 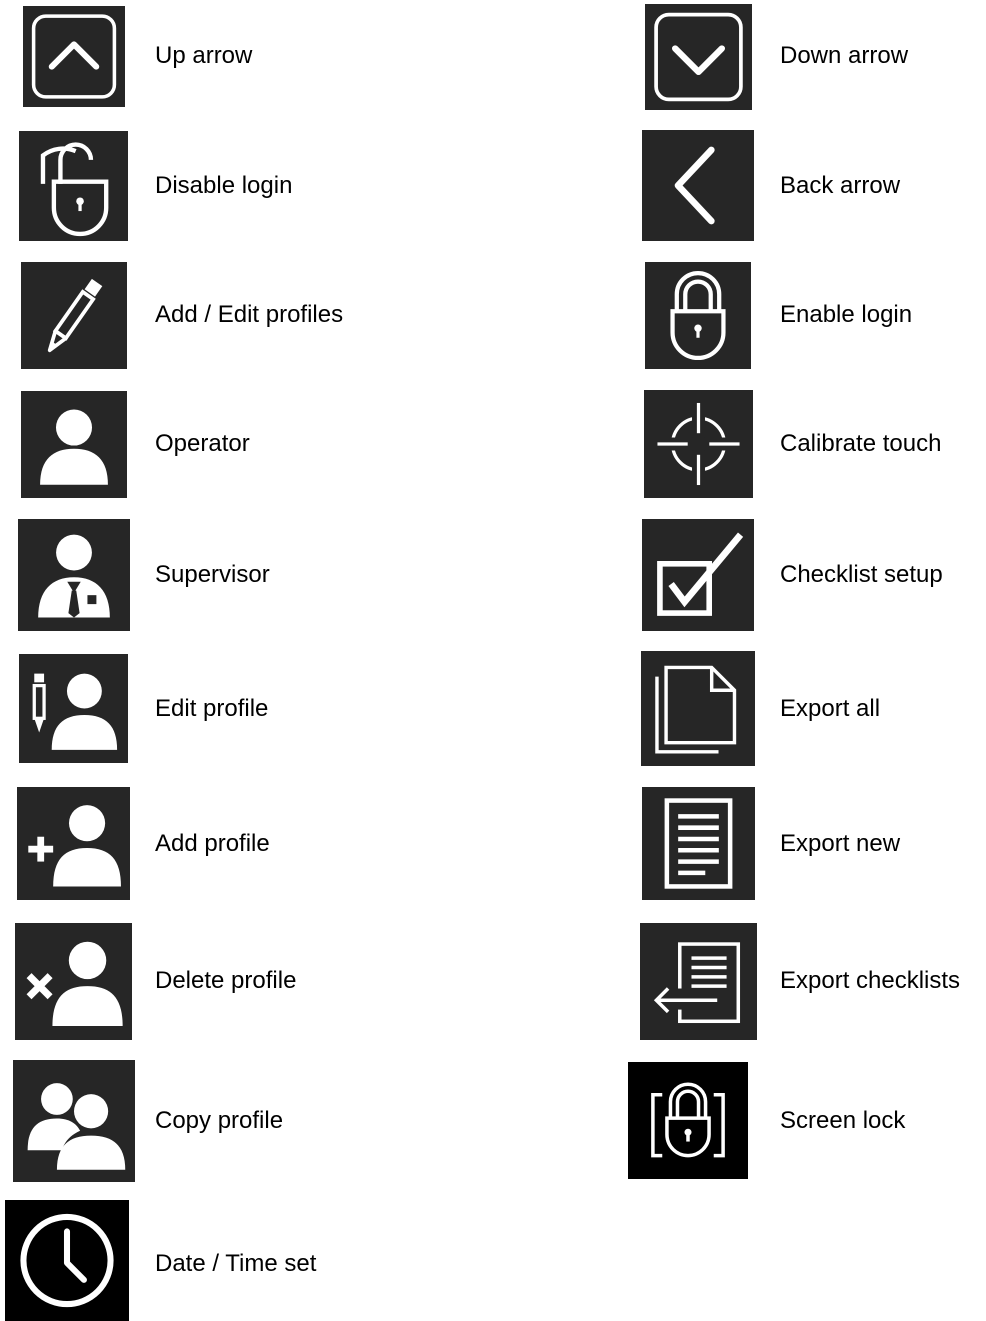 I want to click on operator-icon, so click(x=74, y=447).